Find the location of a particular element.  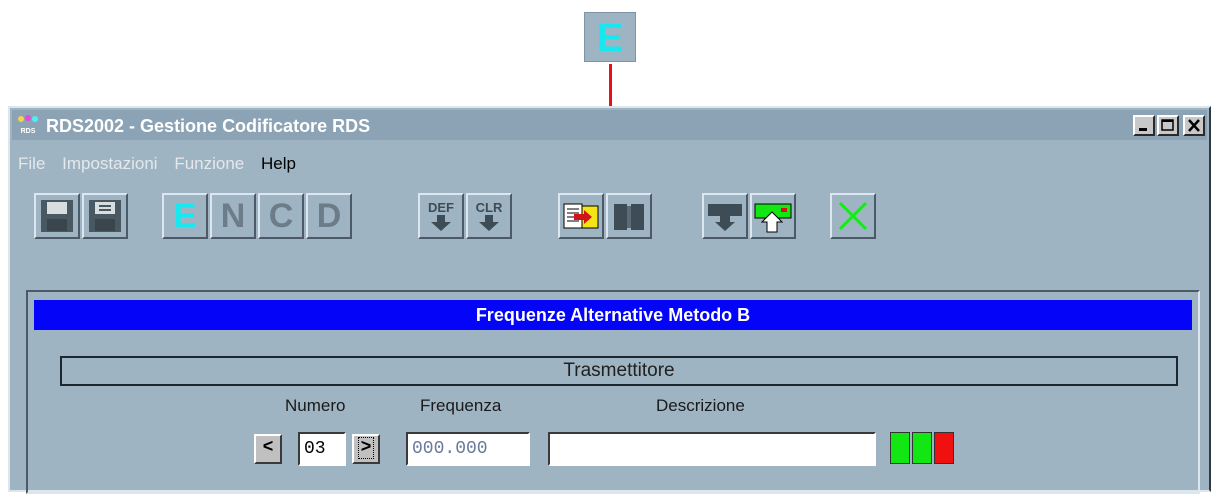

menu-impostazioni: Impostazioni is located at coordinates (109, 163).